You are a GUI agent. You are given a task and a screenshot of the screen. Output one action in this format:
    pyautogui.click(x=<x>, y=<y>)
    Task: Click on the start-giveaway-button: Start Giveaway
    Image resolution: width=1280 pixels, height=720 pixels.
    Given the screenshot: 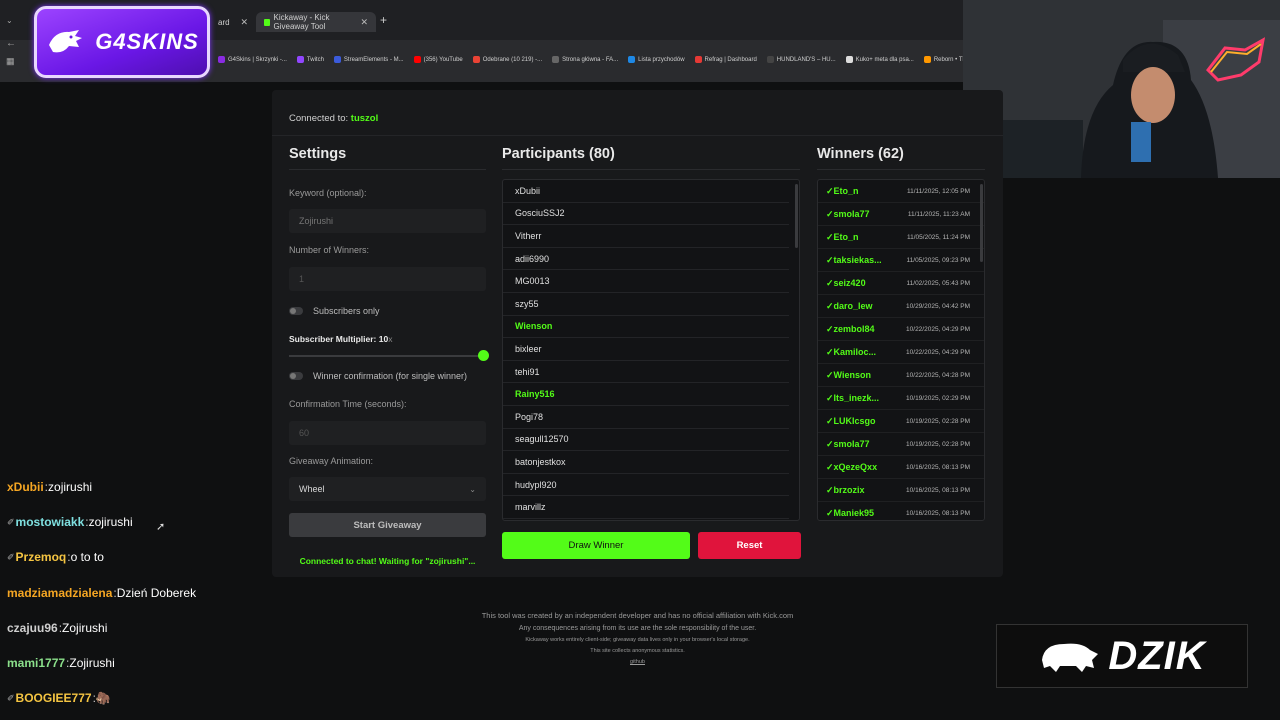 What is the action you would take?
    pyautogui.click(x=387, y=525)
    